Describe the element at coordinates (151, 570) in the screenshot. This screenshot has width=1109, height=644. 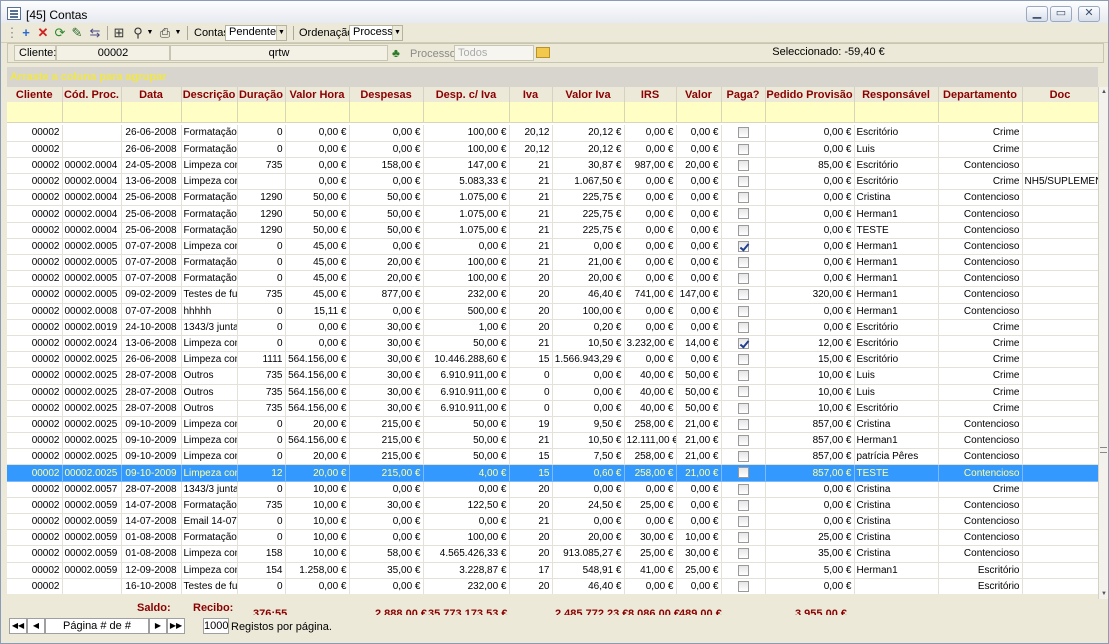
I see `table-cell: 12-09-2008` at that location.